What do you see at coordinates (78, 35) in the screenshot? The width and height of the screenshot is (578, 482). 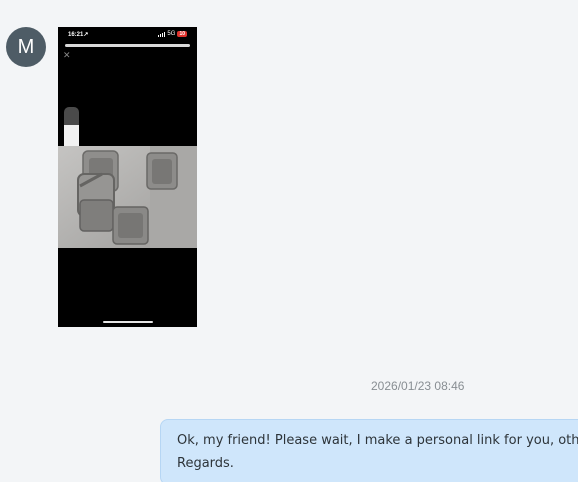 I see `status-time: 16:21↗` at bounding box center [78, 35].